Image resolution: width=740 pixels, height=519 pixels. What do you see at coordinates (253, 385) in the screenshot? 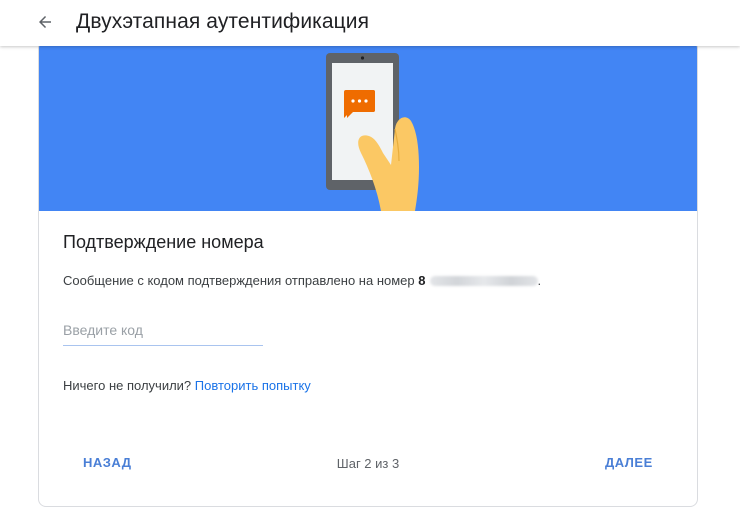
I see `resend-link: Повторить попытку` at bounding box center [253, 385].